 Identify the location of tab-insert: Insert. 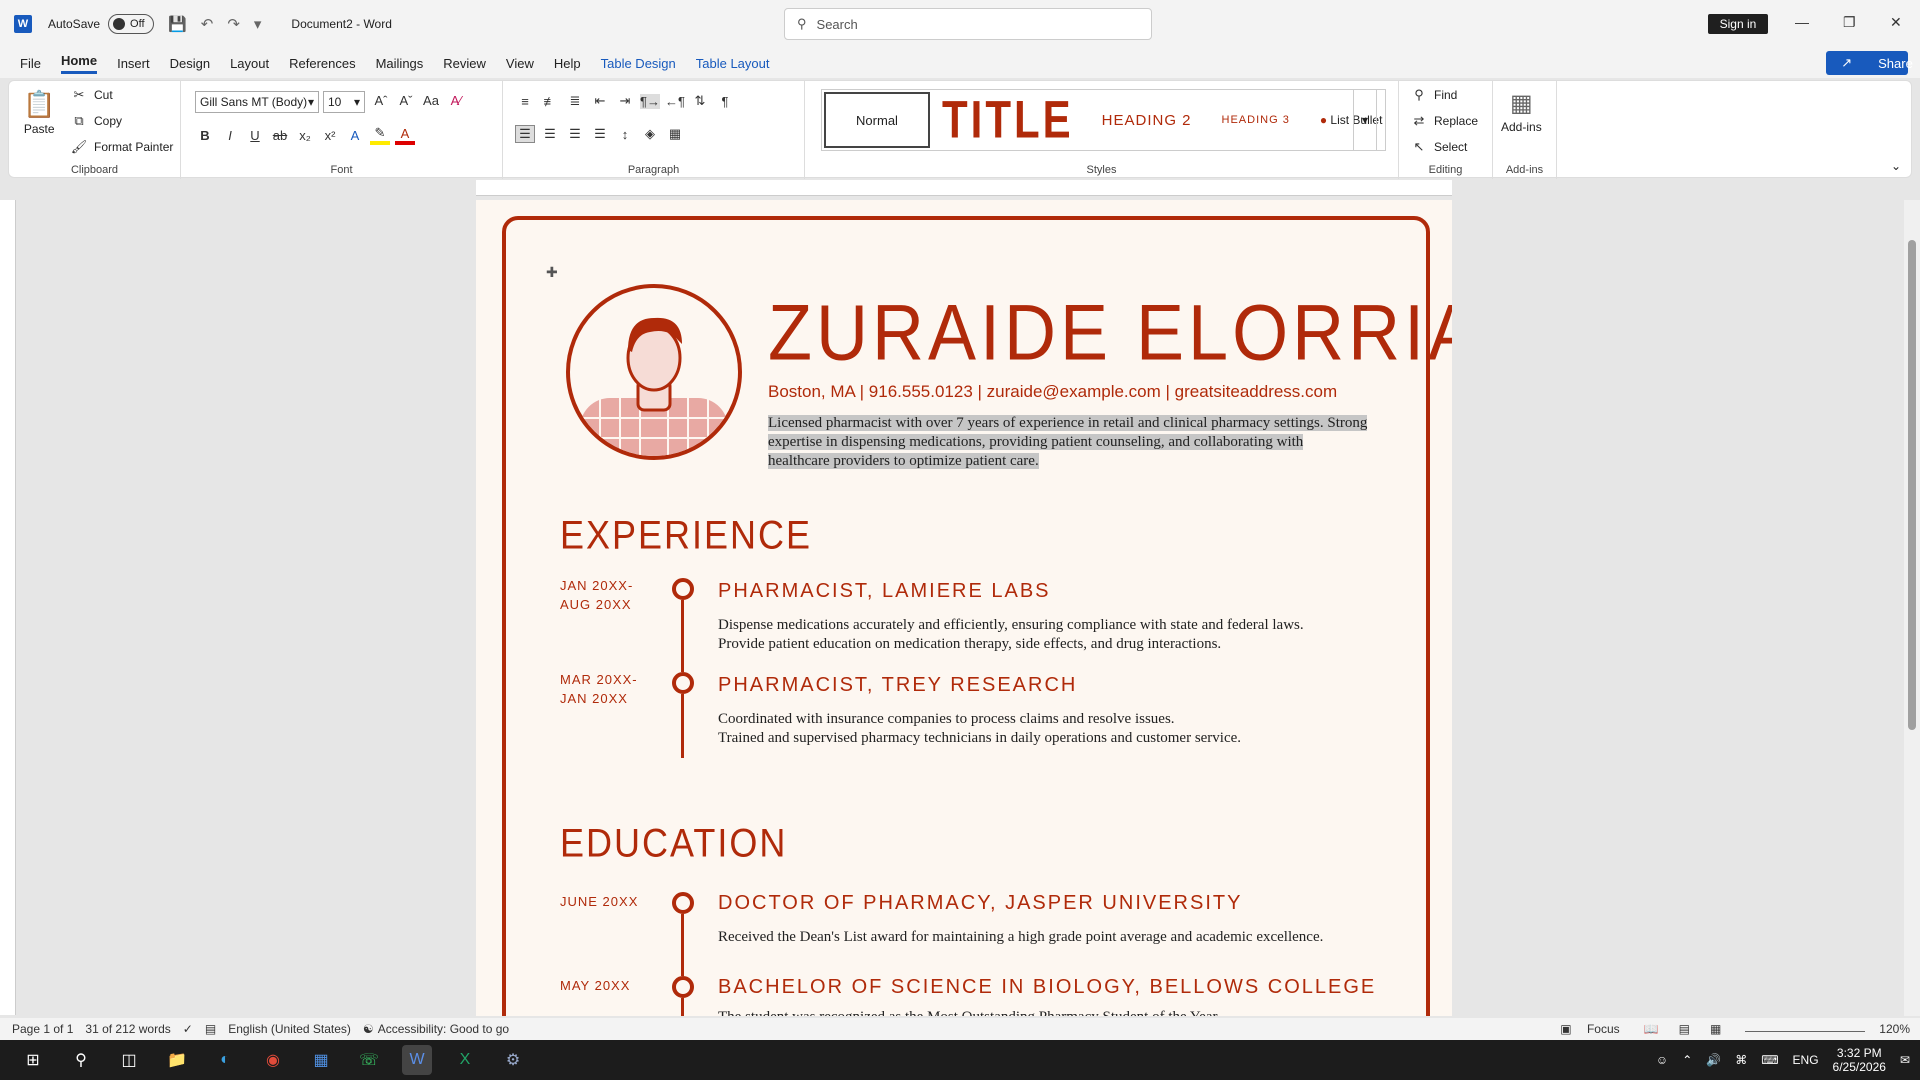
(133, 63).